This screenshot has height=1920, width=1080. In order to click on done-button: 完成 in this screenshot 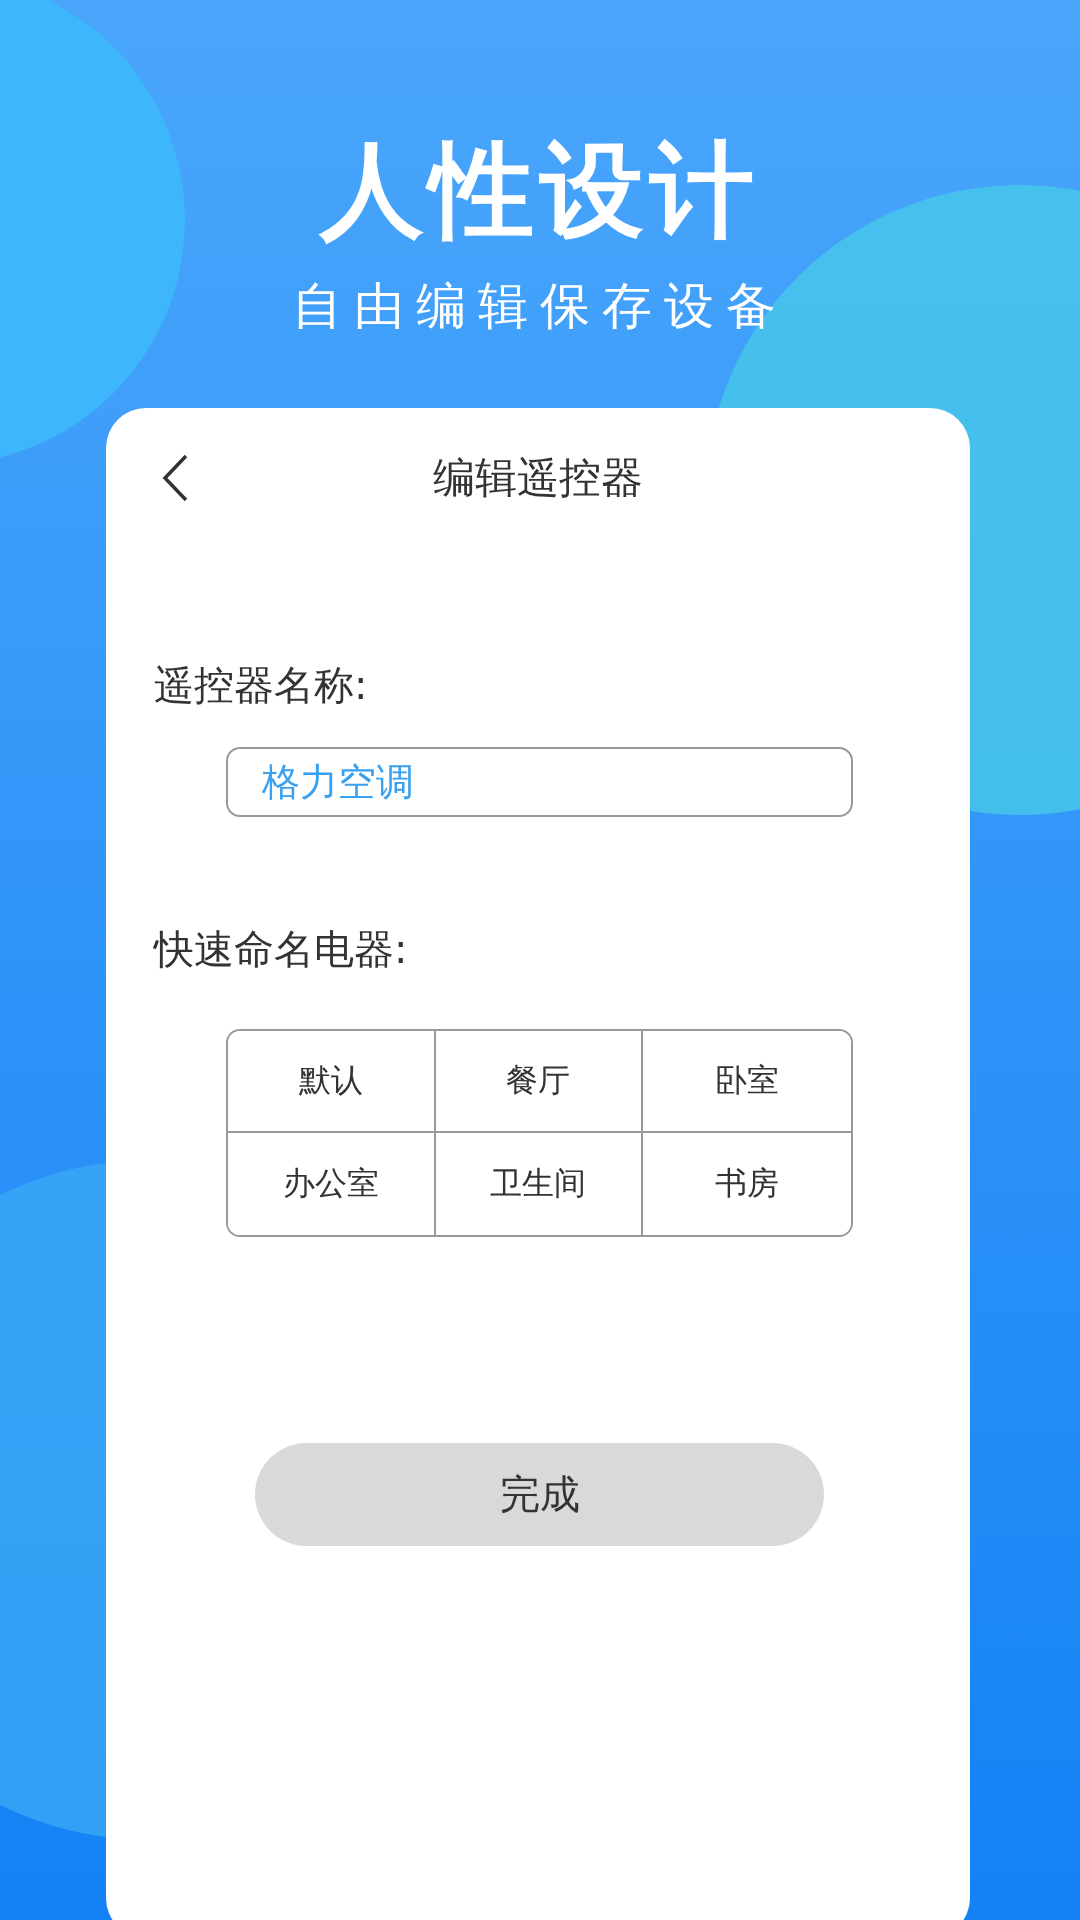, I will do `click(539, 1494)`.